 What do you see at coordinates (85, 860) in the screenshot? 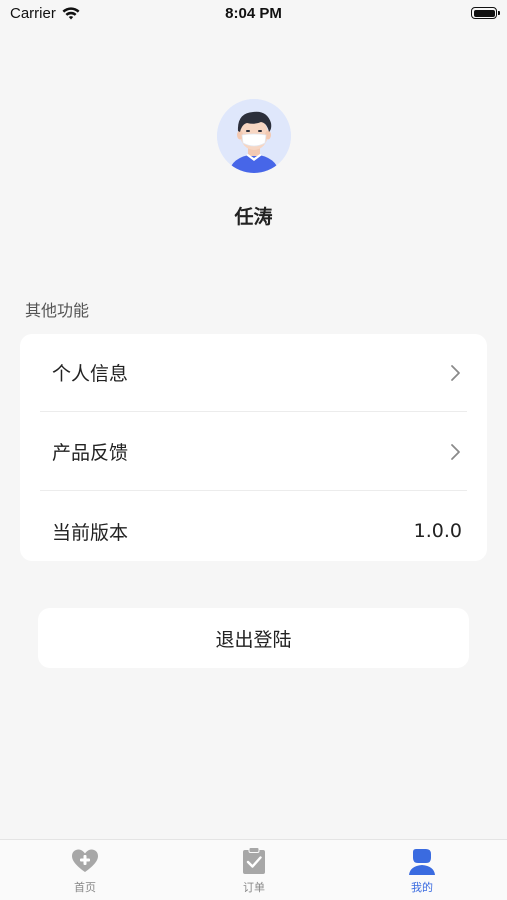
I see `heart-plus-icon` at bounding box center [85, 860].